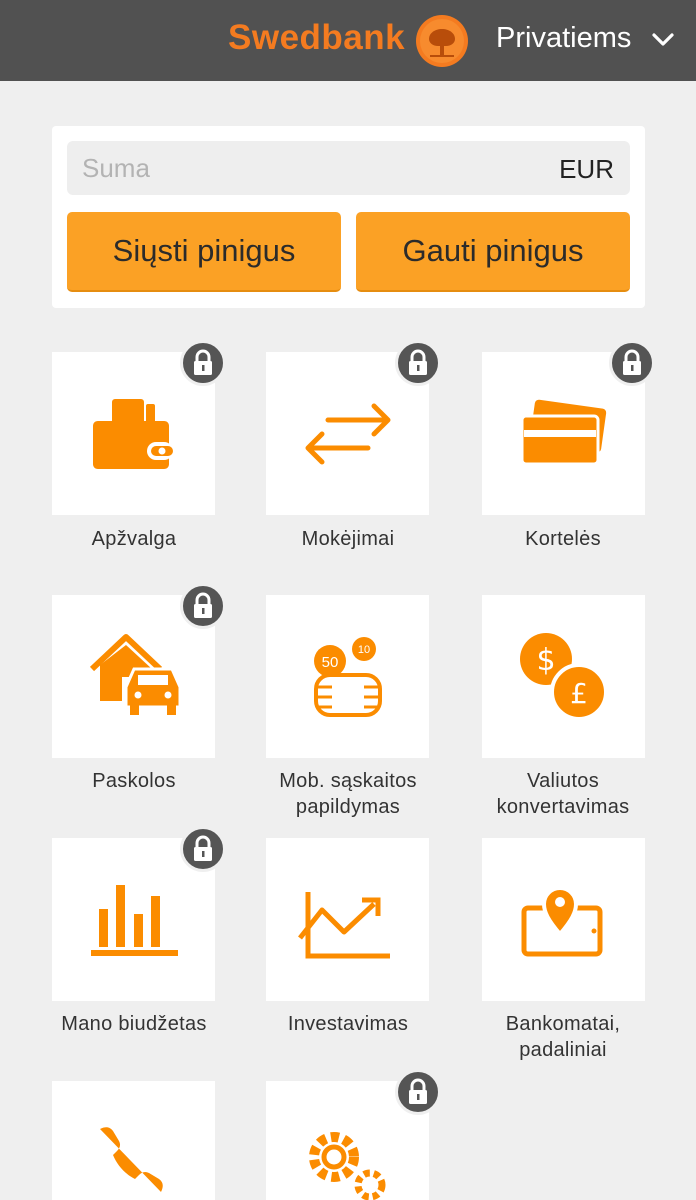 The image size is (696, 1200). I want to click on chevron-down-icon, so click(663, 40).